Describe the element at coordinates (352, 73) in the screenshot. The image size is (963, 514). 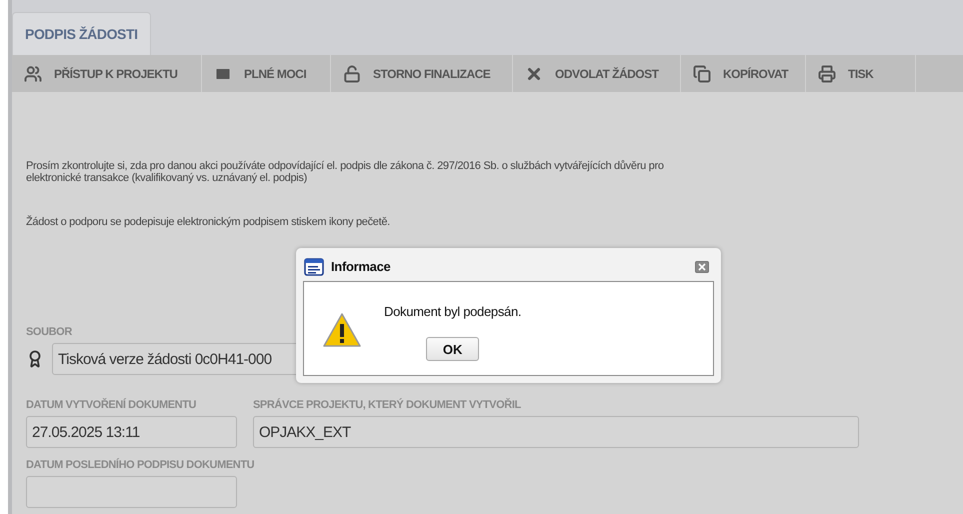
I see `padlock-icon` at that location.